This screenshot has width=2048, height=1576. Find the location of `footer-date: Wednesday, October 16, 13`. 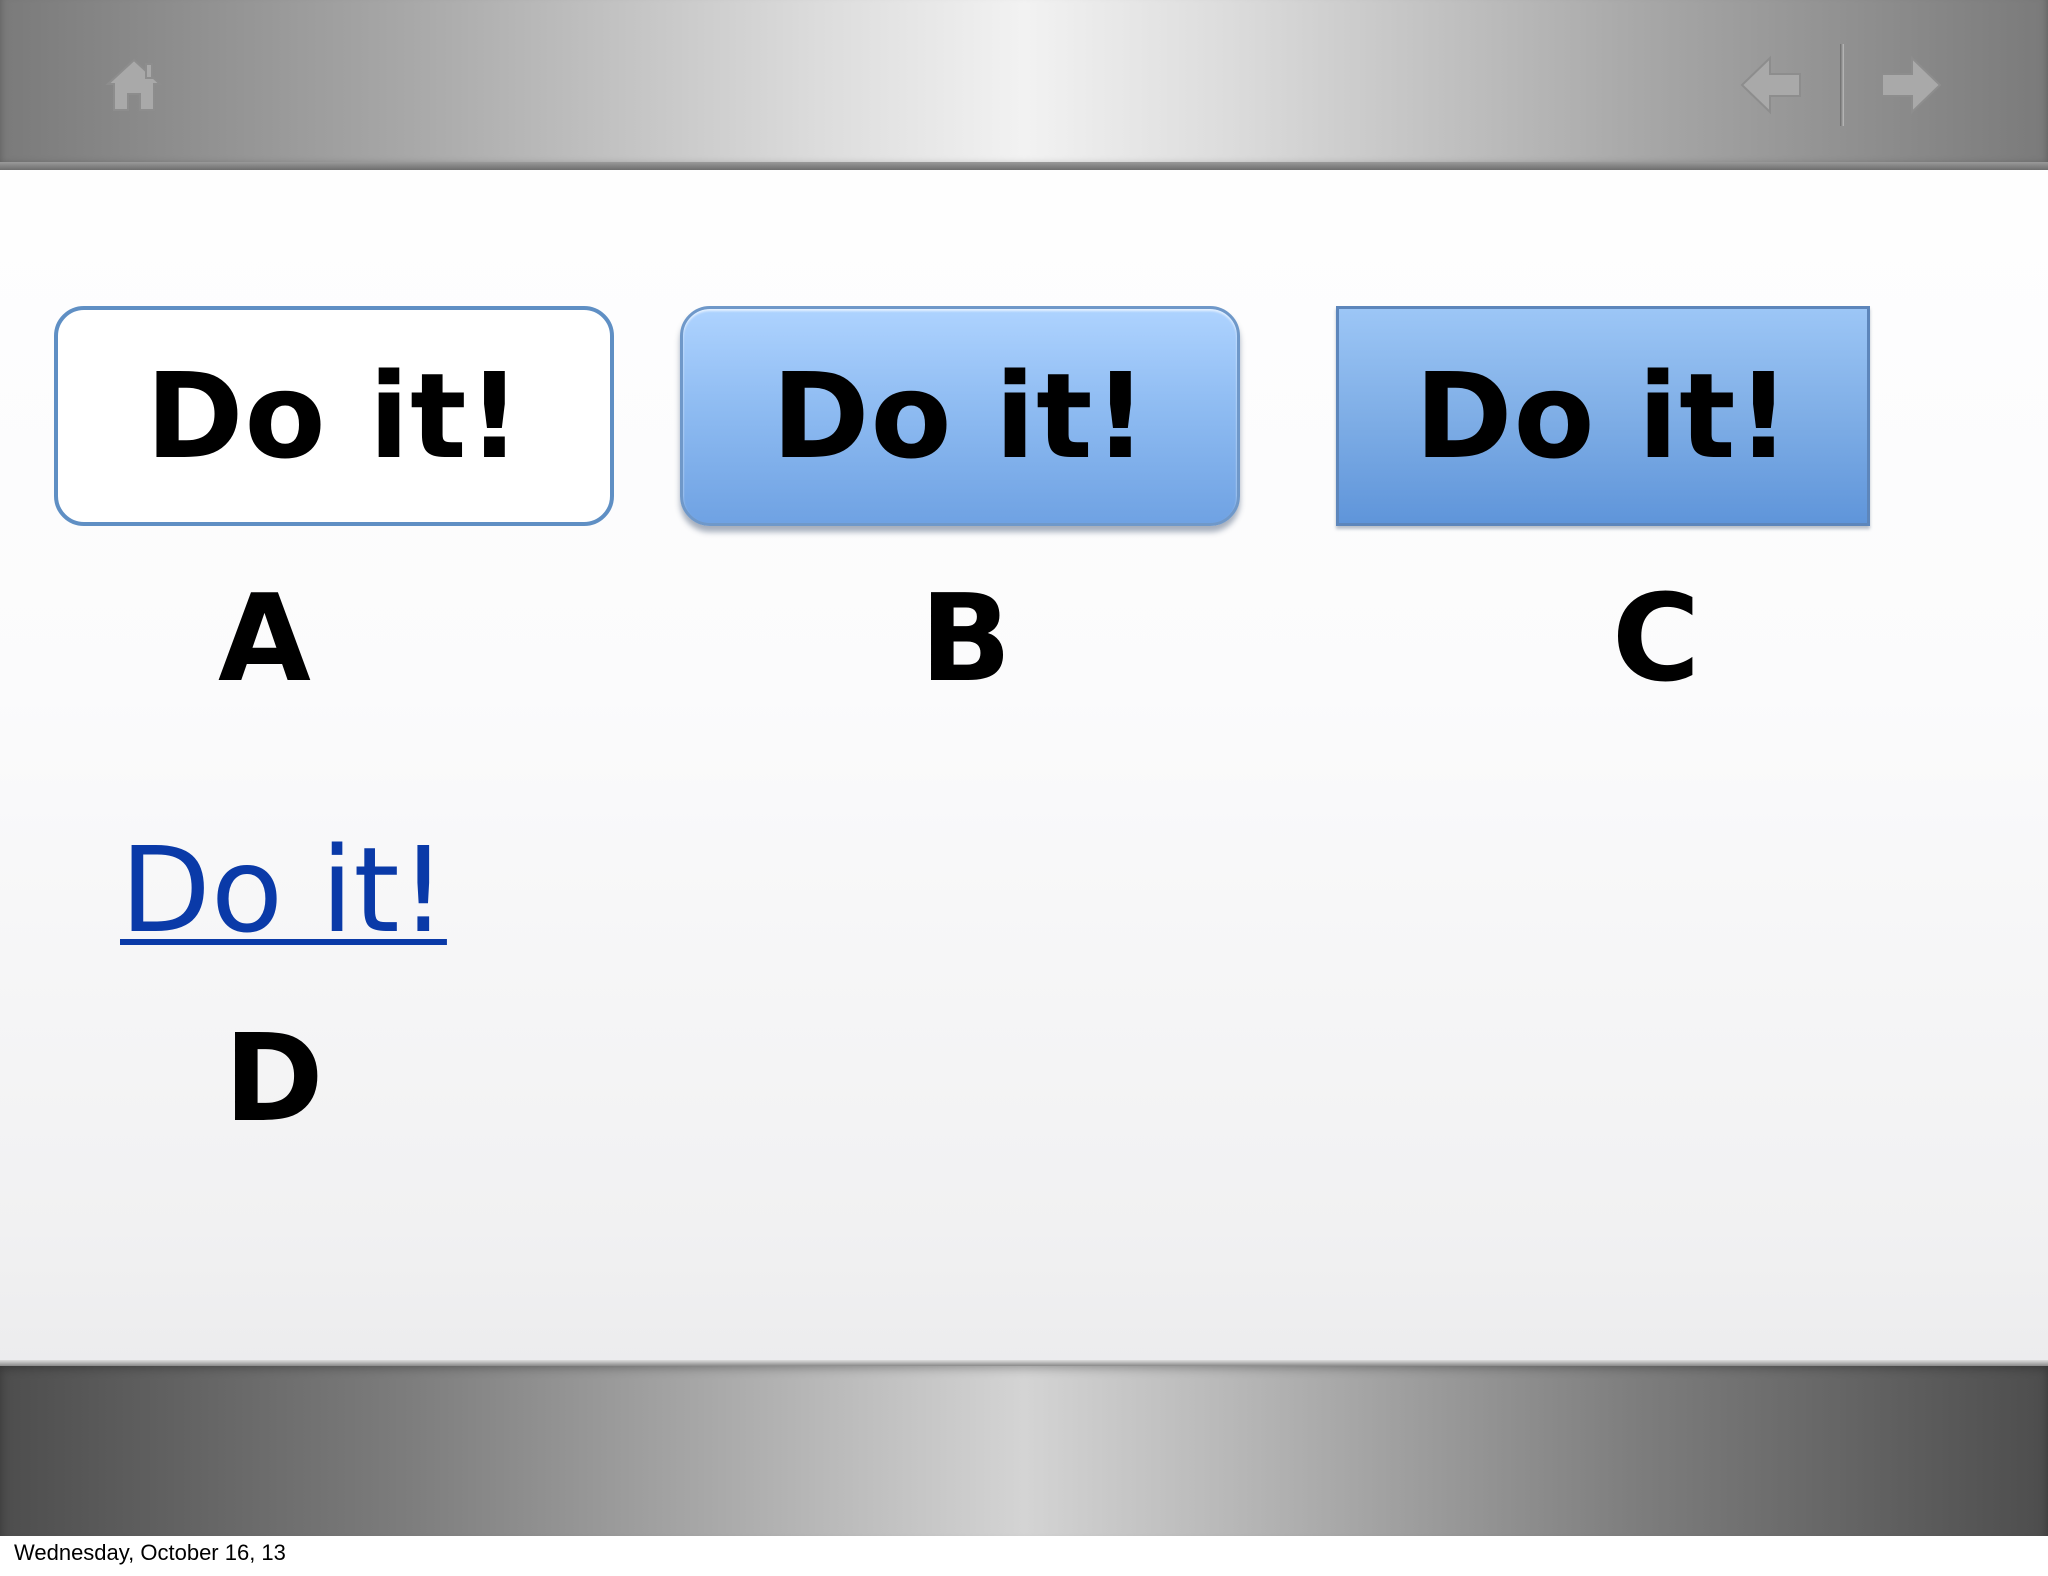

footer-date: Wednesday, October 16, 13 is located at coordinates (150, 1552).